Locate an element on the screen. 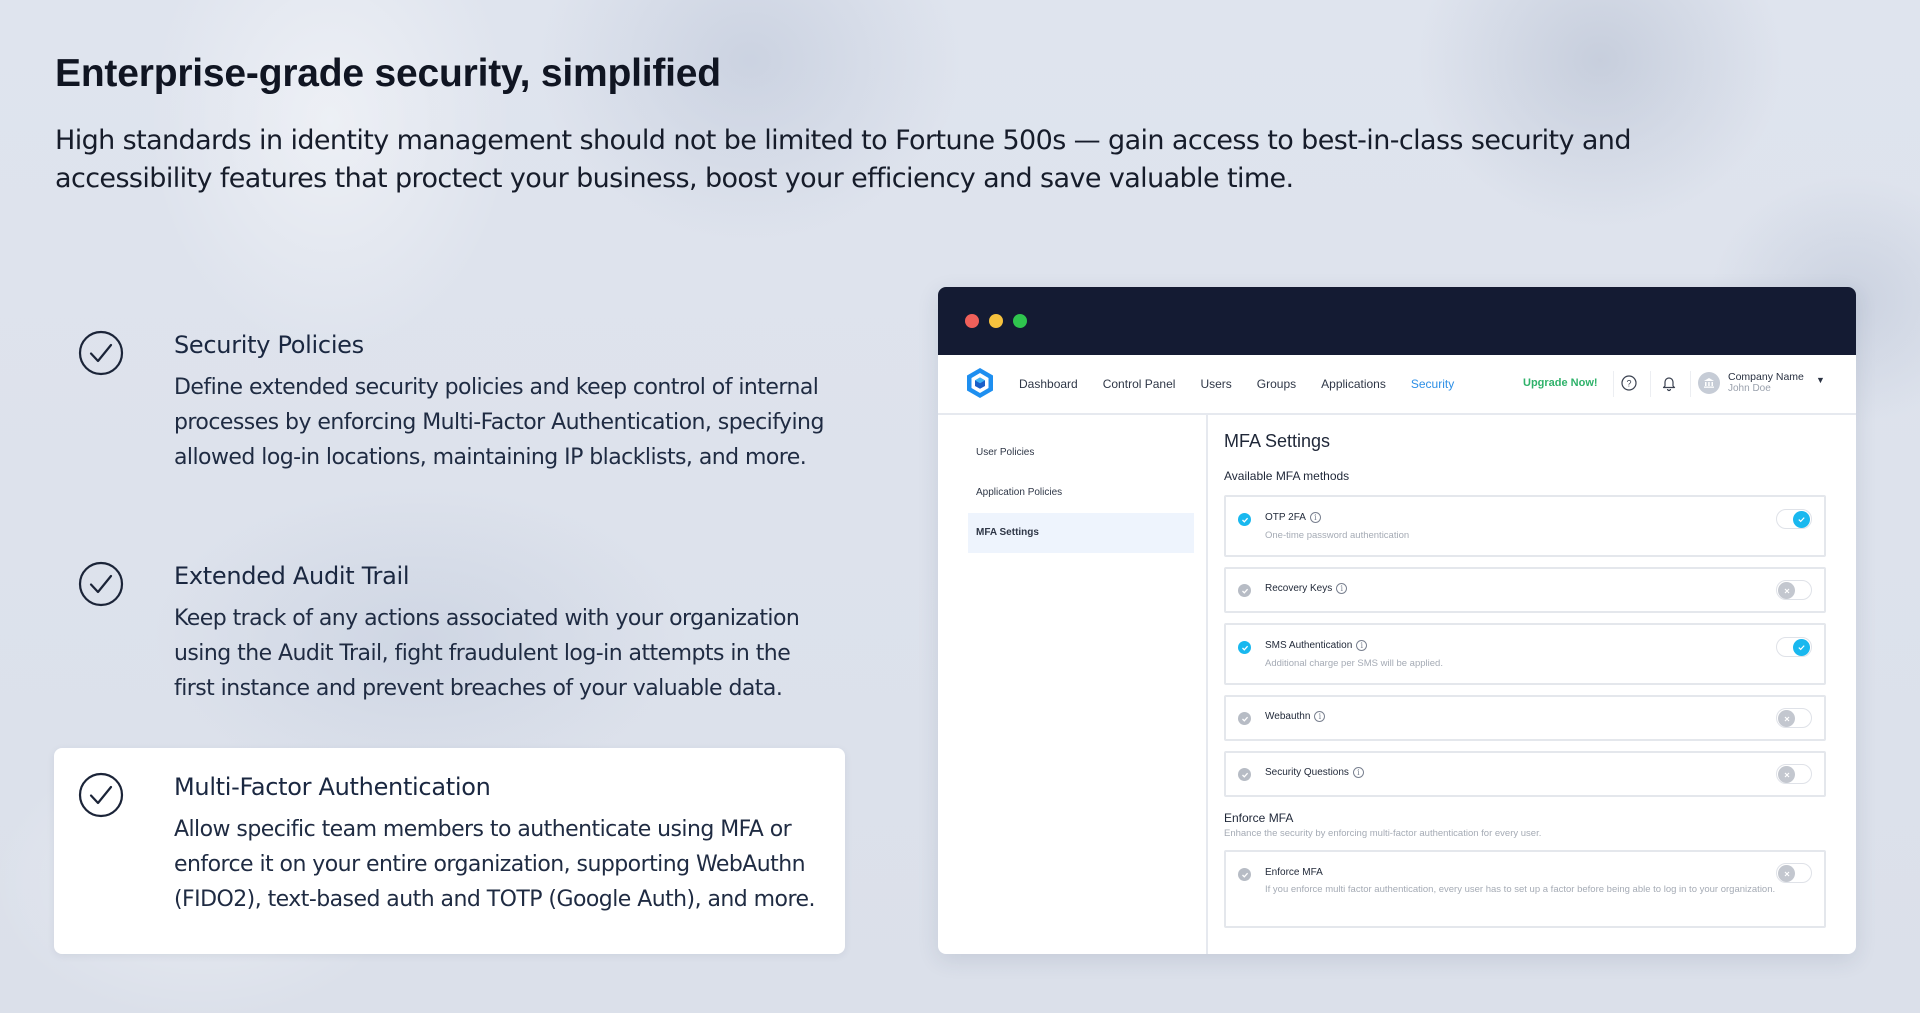 Image resolution: width=1920 pixels, height=1013 pixels. company-name: Company Name is located at coordinates (1766, 377).